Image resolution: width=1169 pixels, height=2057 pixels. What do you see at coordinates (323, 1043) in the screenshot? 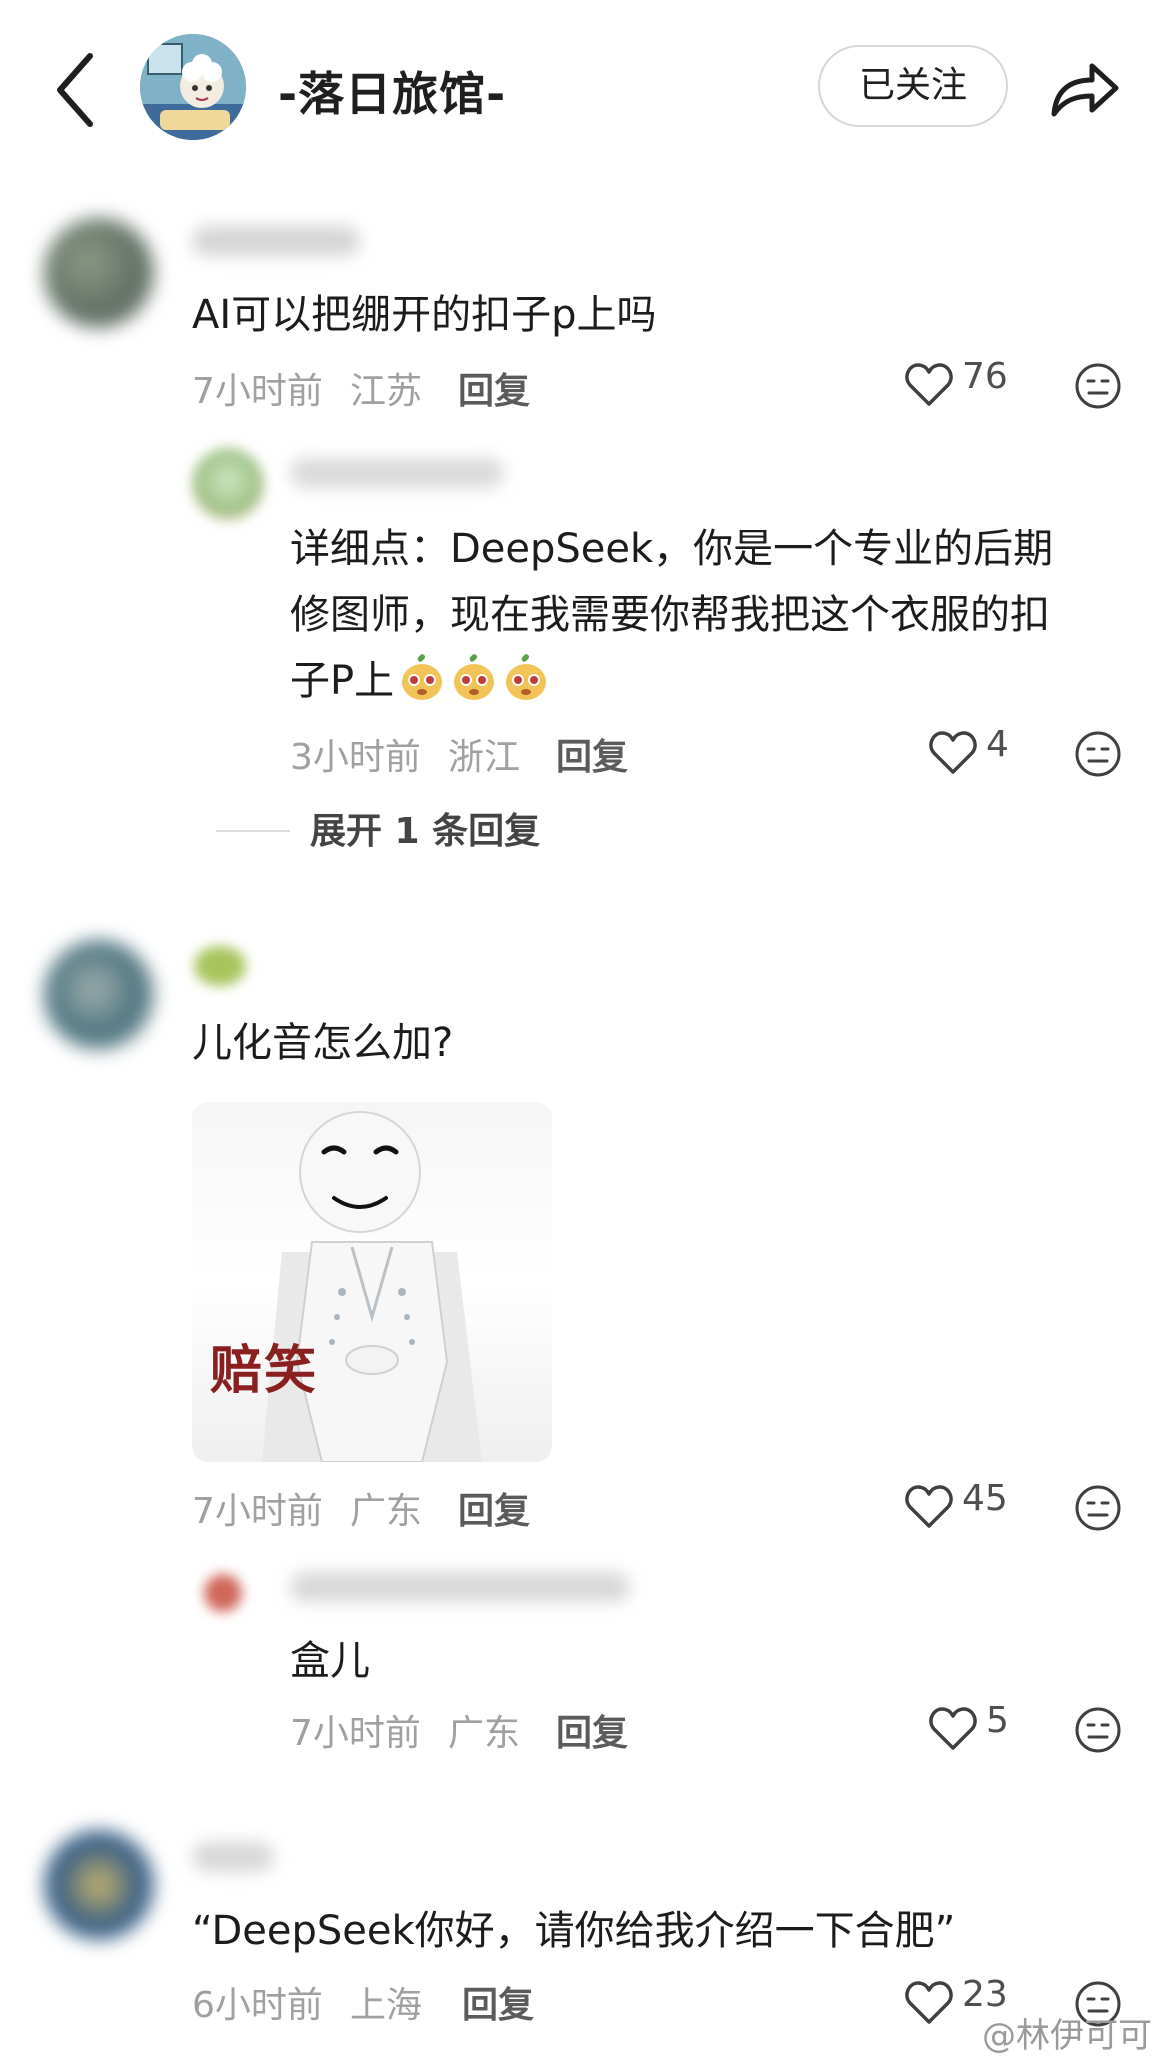
I see `comment-text: 儿化音怎么加?` at bounding box center [323, 1043].